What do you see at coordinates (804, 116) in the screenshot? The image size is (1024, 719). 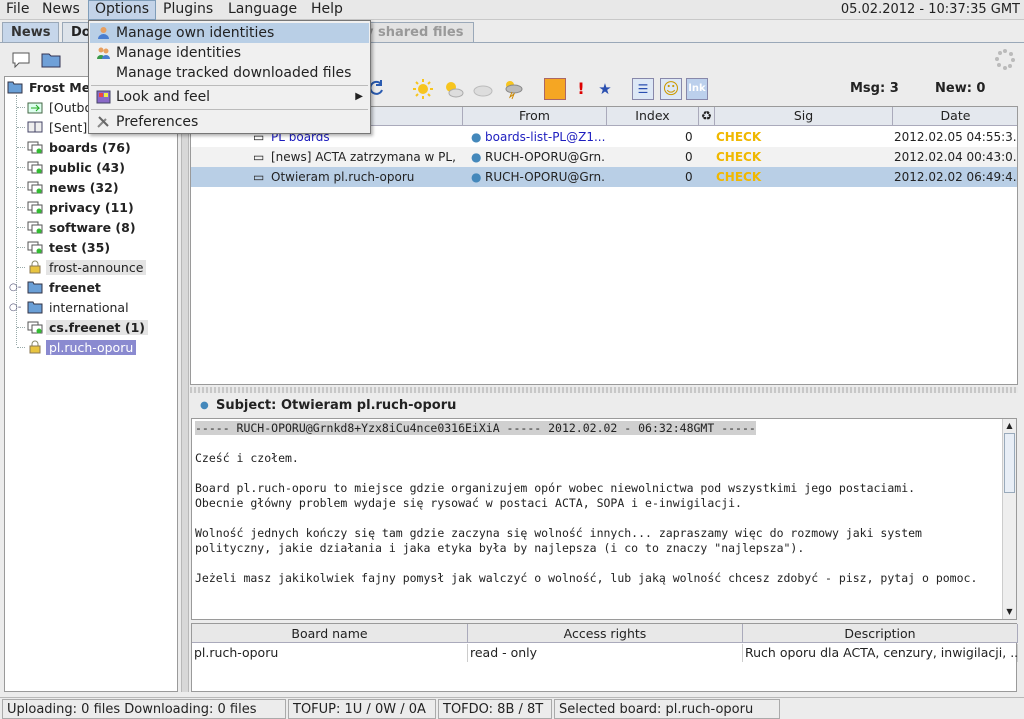 I see `column-sig: Sig` at bounding box center [804, 116].